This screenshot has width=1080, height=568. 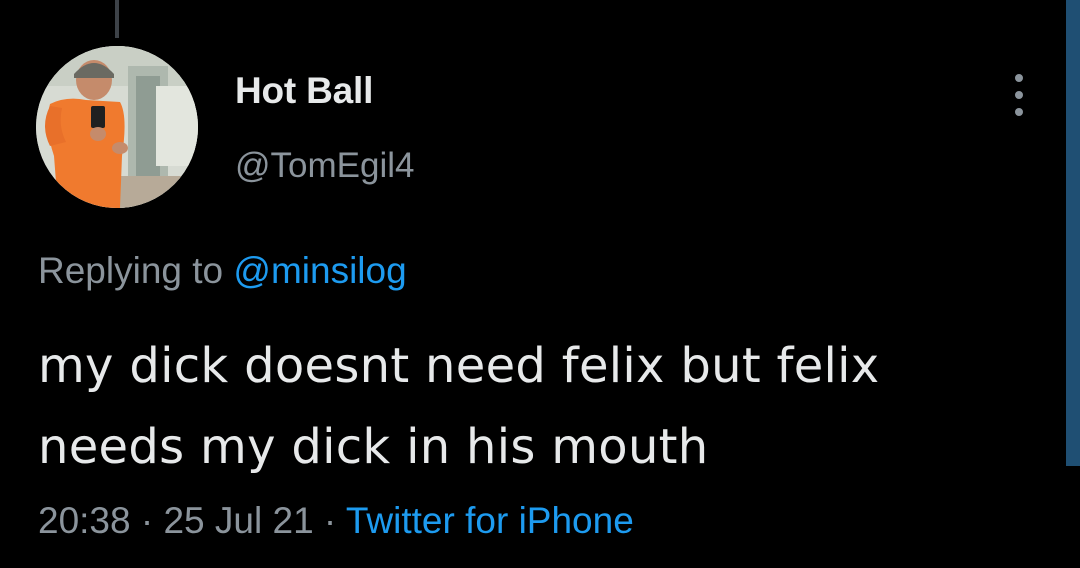 What do you see at coordinates (490, 520) in the screenshot?
I see `tweet-source-link: Twitter for iPhone` at bounding box center [490, 520].